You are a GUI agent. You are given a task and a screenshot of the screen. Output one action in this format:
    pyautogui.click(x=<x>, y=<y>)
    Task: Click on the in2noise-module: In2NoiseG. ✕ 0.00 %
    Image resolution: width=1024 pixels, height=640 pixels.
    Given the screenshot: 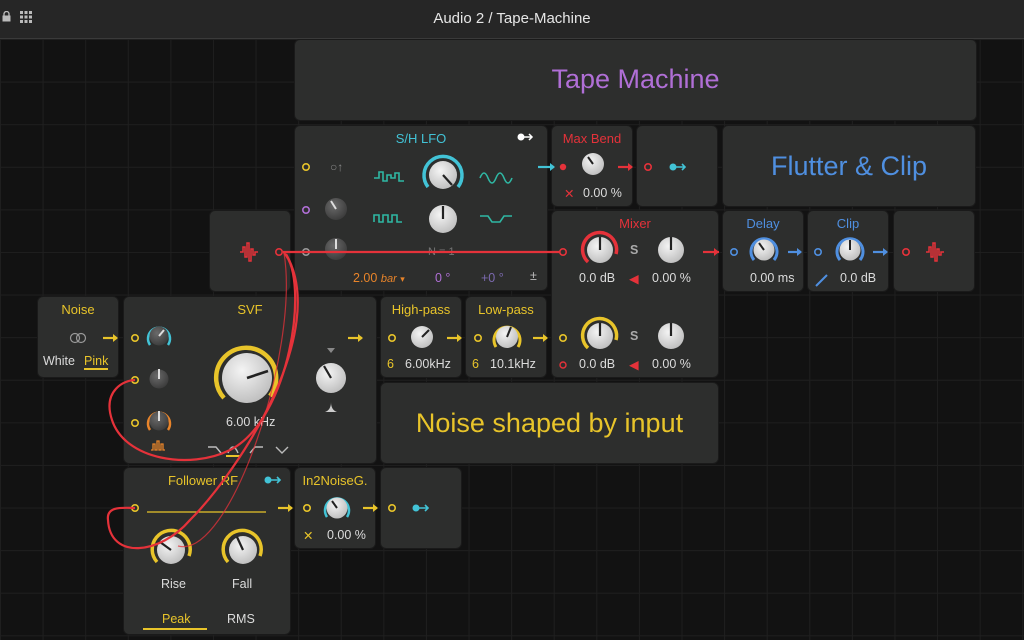 What is the action you would take?
    pyautogui.click(x=335, y=508)
    